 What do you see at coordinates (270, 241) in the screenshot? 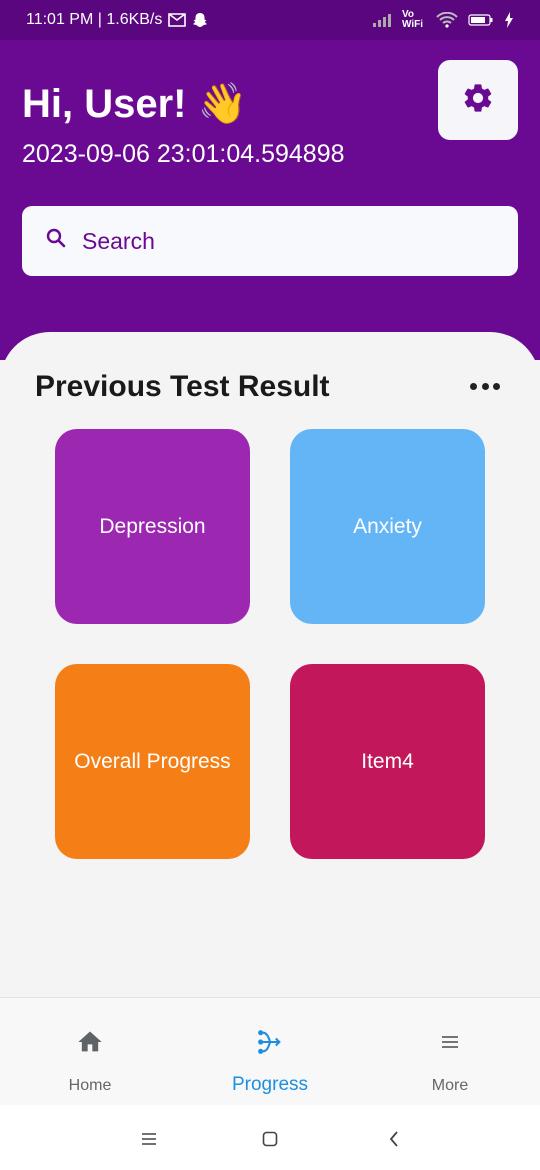
I see `search-input: Search` at bounding box center [270, 241].